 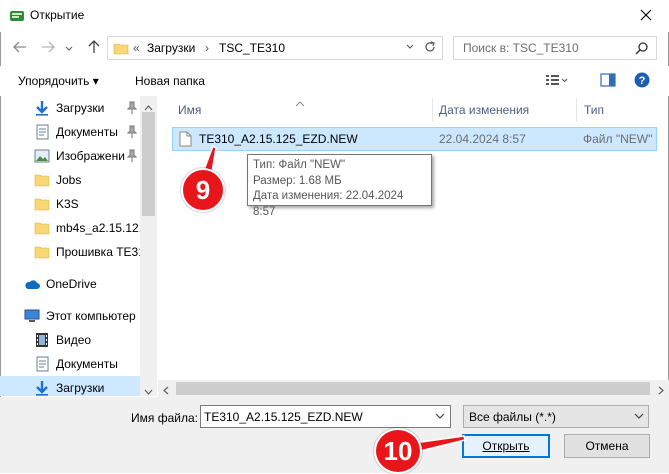 I want to click on preview-pane-button, so click(x=608, y=81).